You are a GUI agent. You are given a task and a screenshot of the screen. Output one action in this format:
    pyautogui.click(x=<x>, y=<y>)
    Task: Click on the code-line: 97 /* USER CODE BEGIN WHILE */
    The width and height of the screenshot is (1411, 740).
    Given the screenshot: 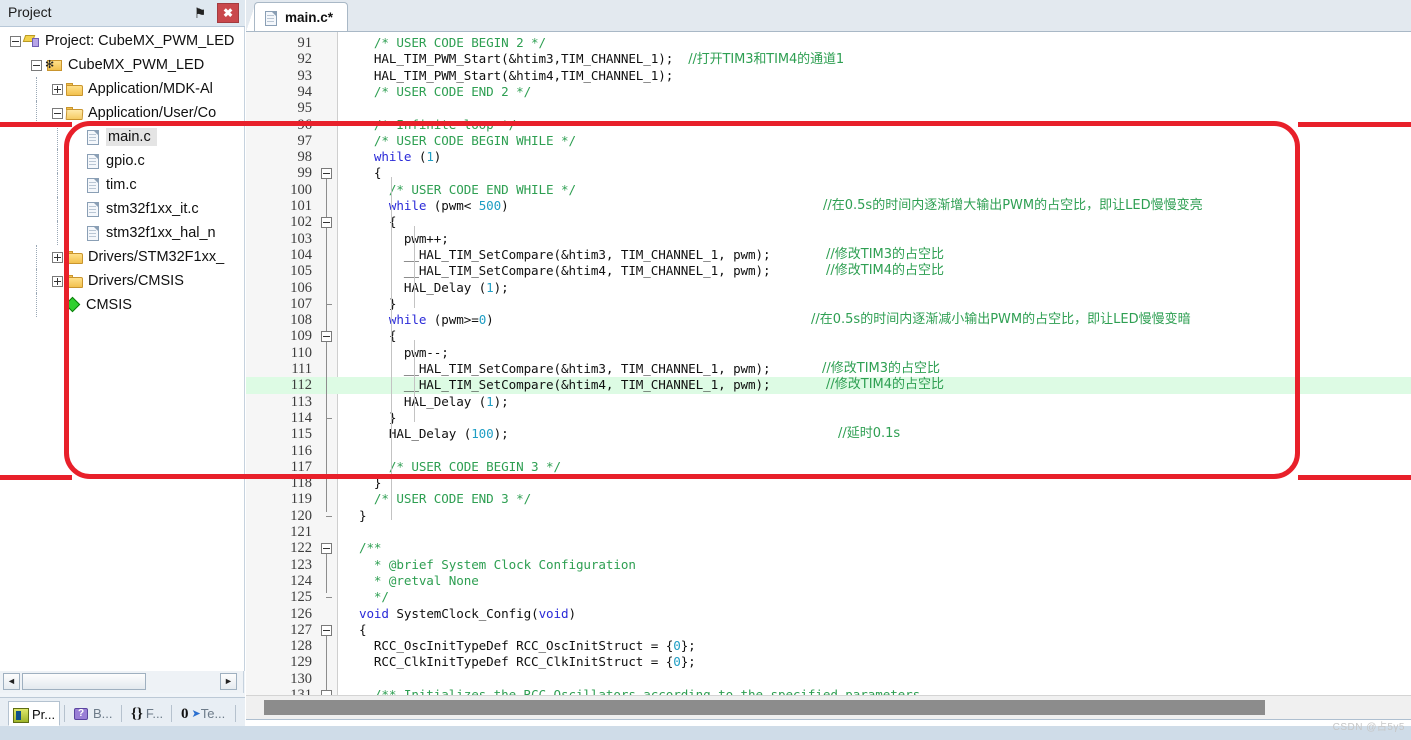 What is the action you would take?
    pyautogui.click(x=828, y=141)
    